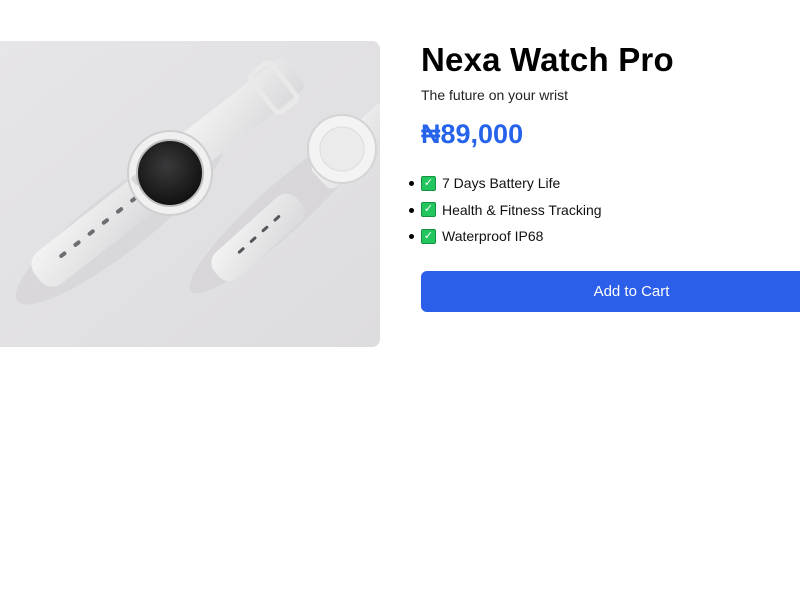 This screenshot has width=800, height=600. What do you see at coordinates (547, 59) in the screenshot?
I see `product-title: Nexa Watch Pro` at bounding box center [547, 59].